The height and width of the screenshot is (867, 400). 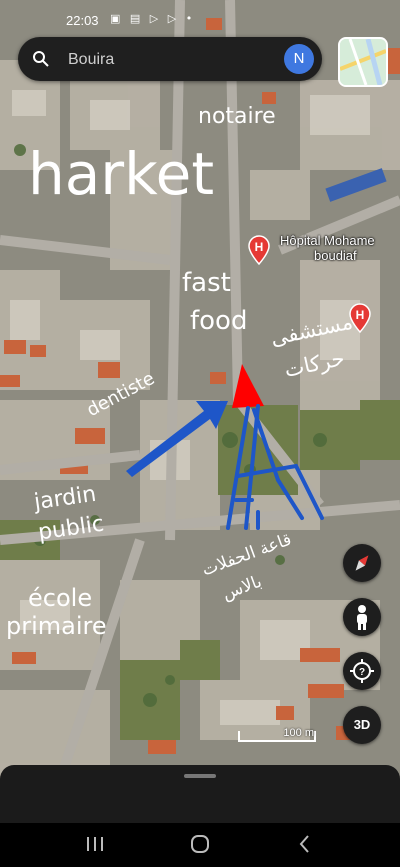 I want to click on home-icon, so click(x=200, y=844).